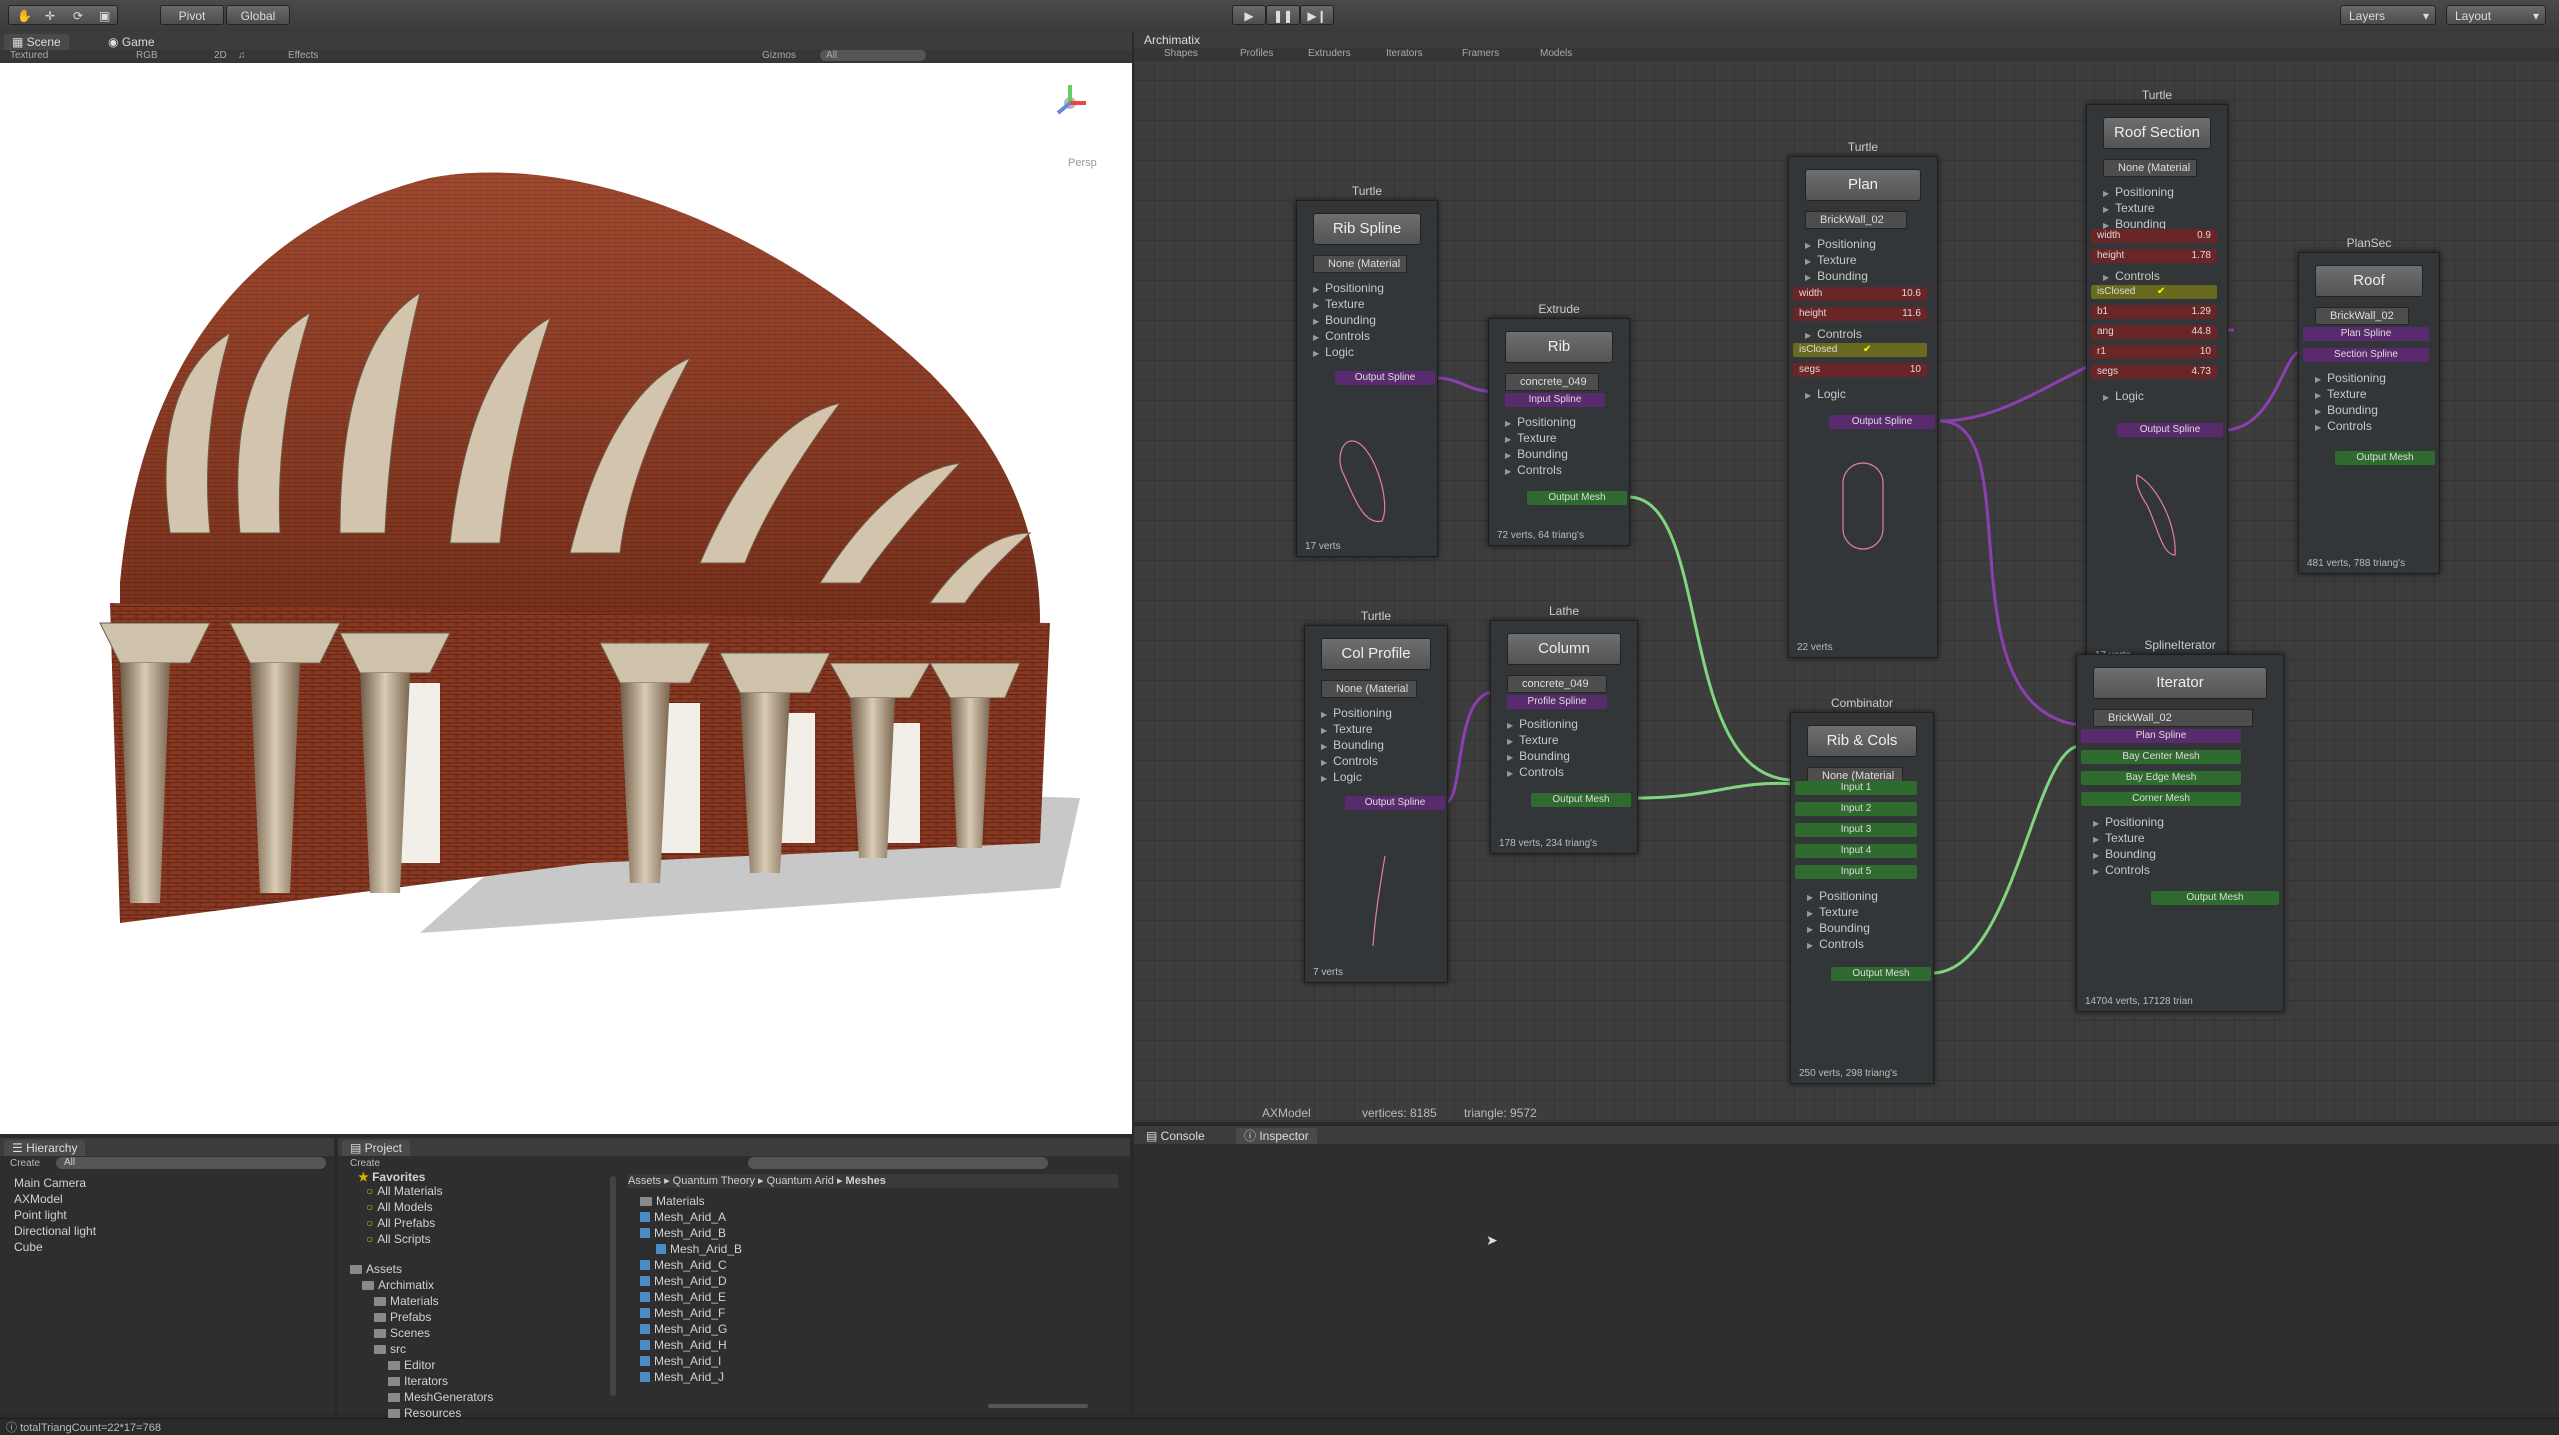  What do you see at coordinates (672, 1201) in the screenshot?
I see `file-item: Materials` at bounding box center [672, 1201].